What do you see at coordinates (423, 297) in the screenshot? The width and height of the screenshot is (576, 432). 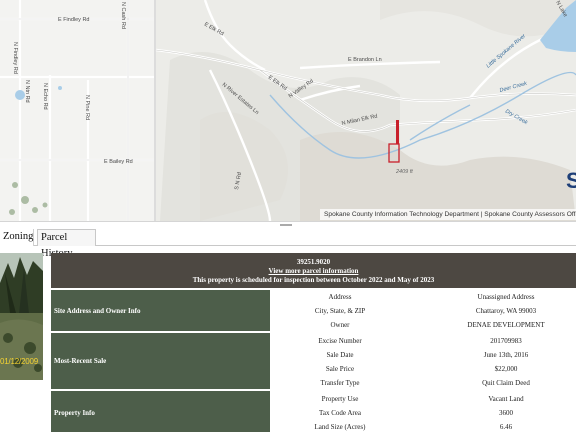 I see `table-row: Address Unassigned Address` at bounding box center [423, 297].